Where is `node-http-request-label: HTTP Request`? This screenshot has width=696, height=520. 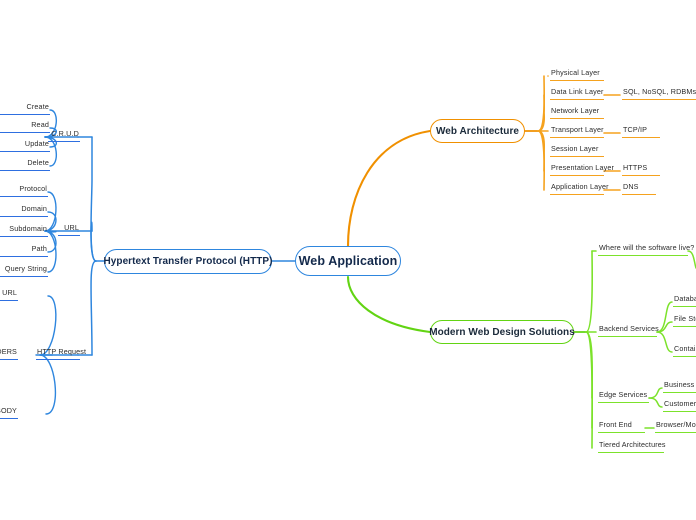
node-http-request-label: HTTP Request is located at coordinates (62, 351).